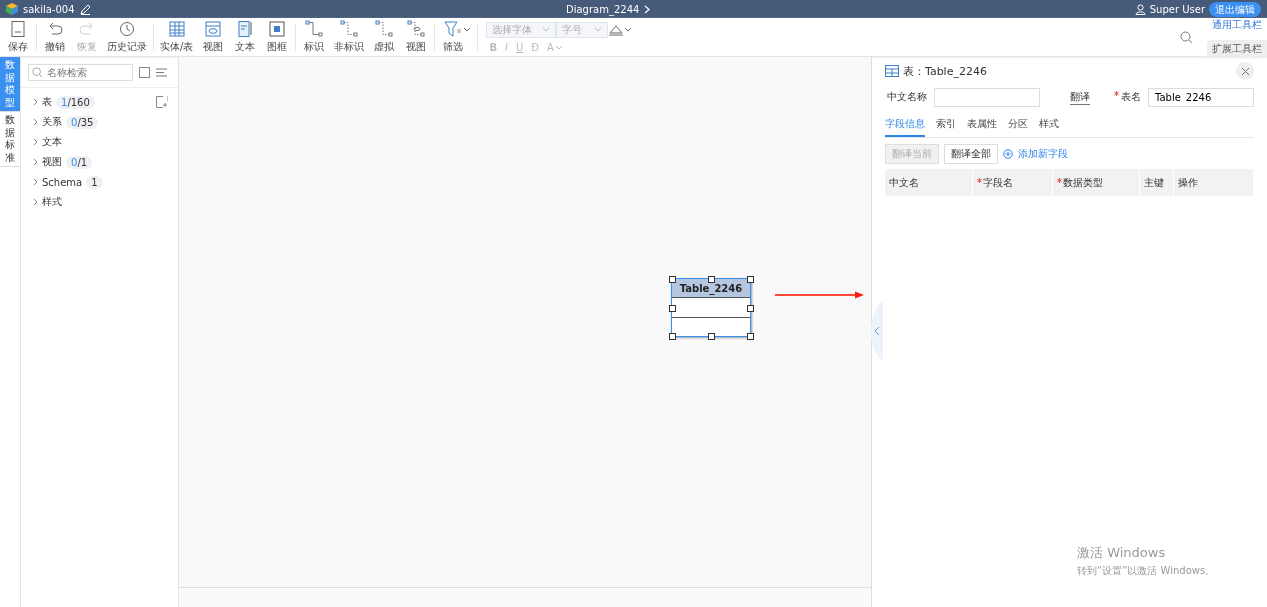 The width and height of the screenshot is (1267, 607). Describe the element at coordinates (82, 122) in the screenshot. I see `count-badge: 0/35` at that location.